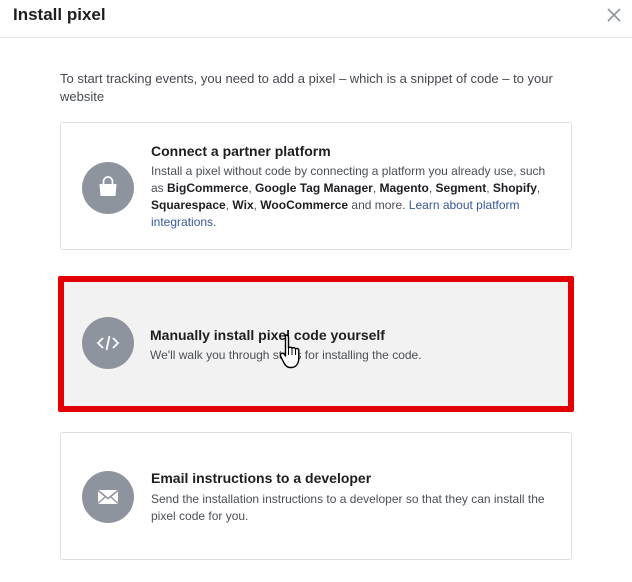 This screenshot has height=582, width=632. I want to click on close-icon, so click(614, 15).